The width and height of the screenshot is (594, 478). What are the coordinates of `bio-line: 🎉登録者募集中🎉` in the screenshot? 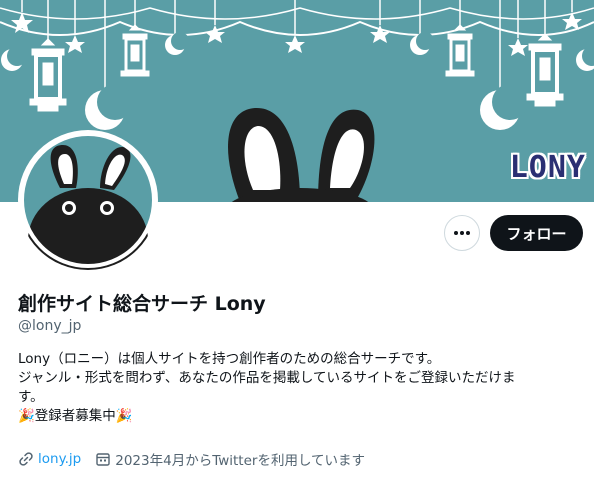 It's located at (75, 416).